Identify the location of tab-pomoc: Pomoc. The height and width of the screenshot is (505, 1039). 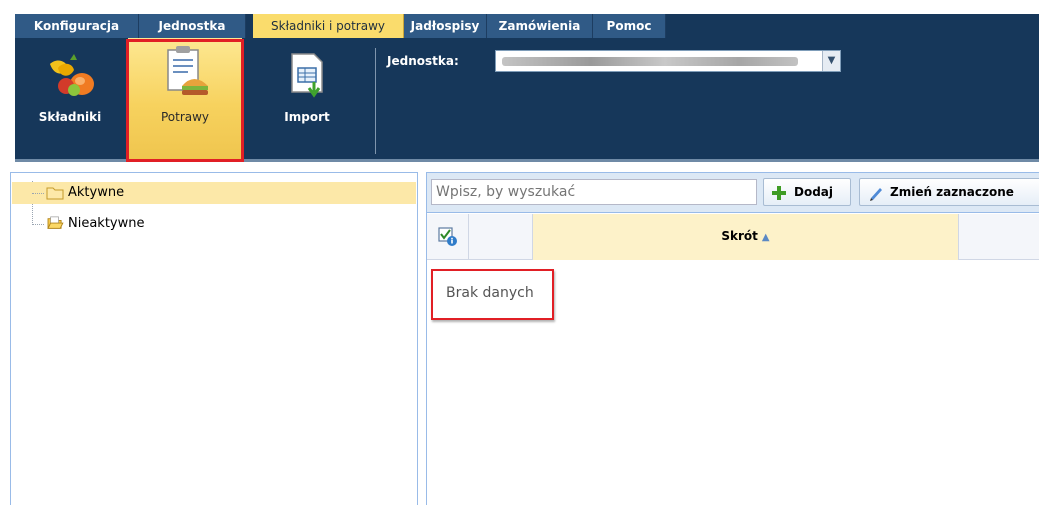
(629, 26).